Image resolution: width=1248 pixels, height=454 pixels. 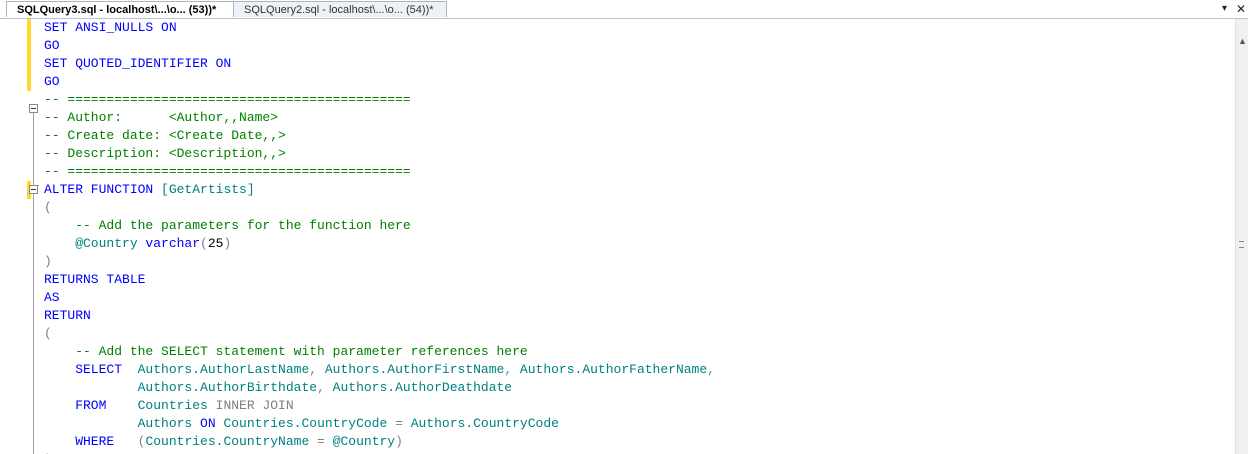 I want to click on code-line: SET ANSI_NULLS ON, so click(x=110, y=27).